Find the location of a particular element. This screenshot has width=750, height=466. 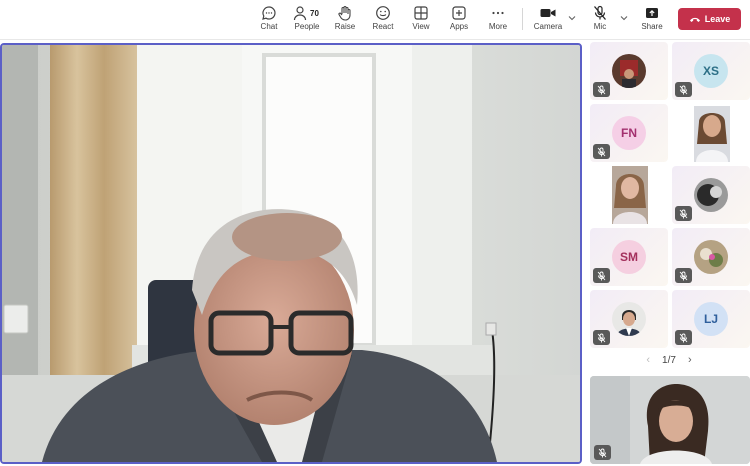

participant-tile: SM is located at coordinates (629, 257).